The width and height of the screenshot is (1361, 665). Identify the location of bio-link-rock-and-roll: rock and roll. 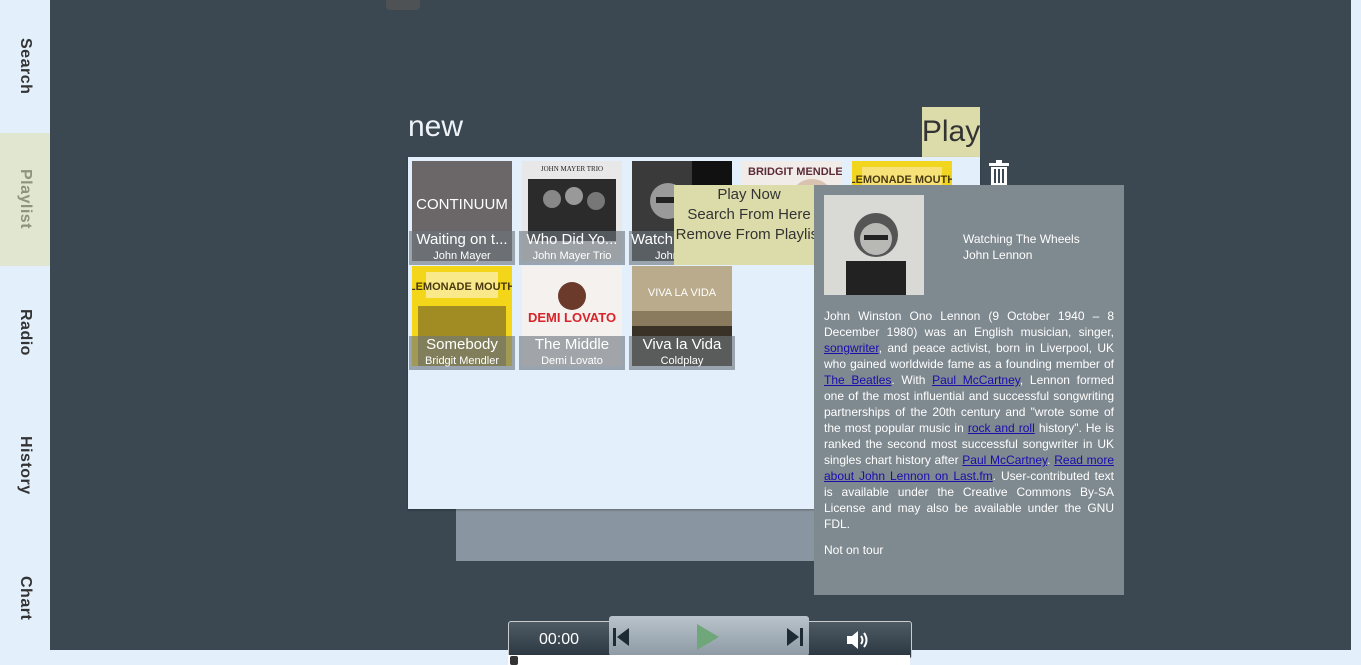
(1001, 428).